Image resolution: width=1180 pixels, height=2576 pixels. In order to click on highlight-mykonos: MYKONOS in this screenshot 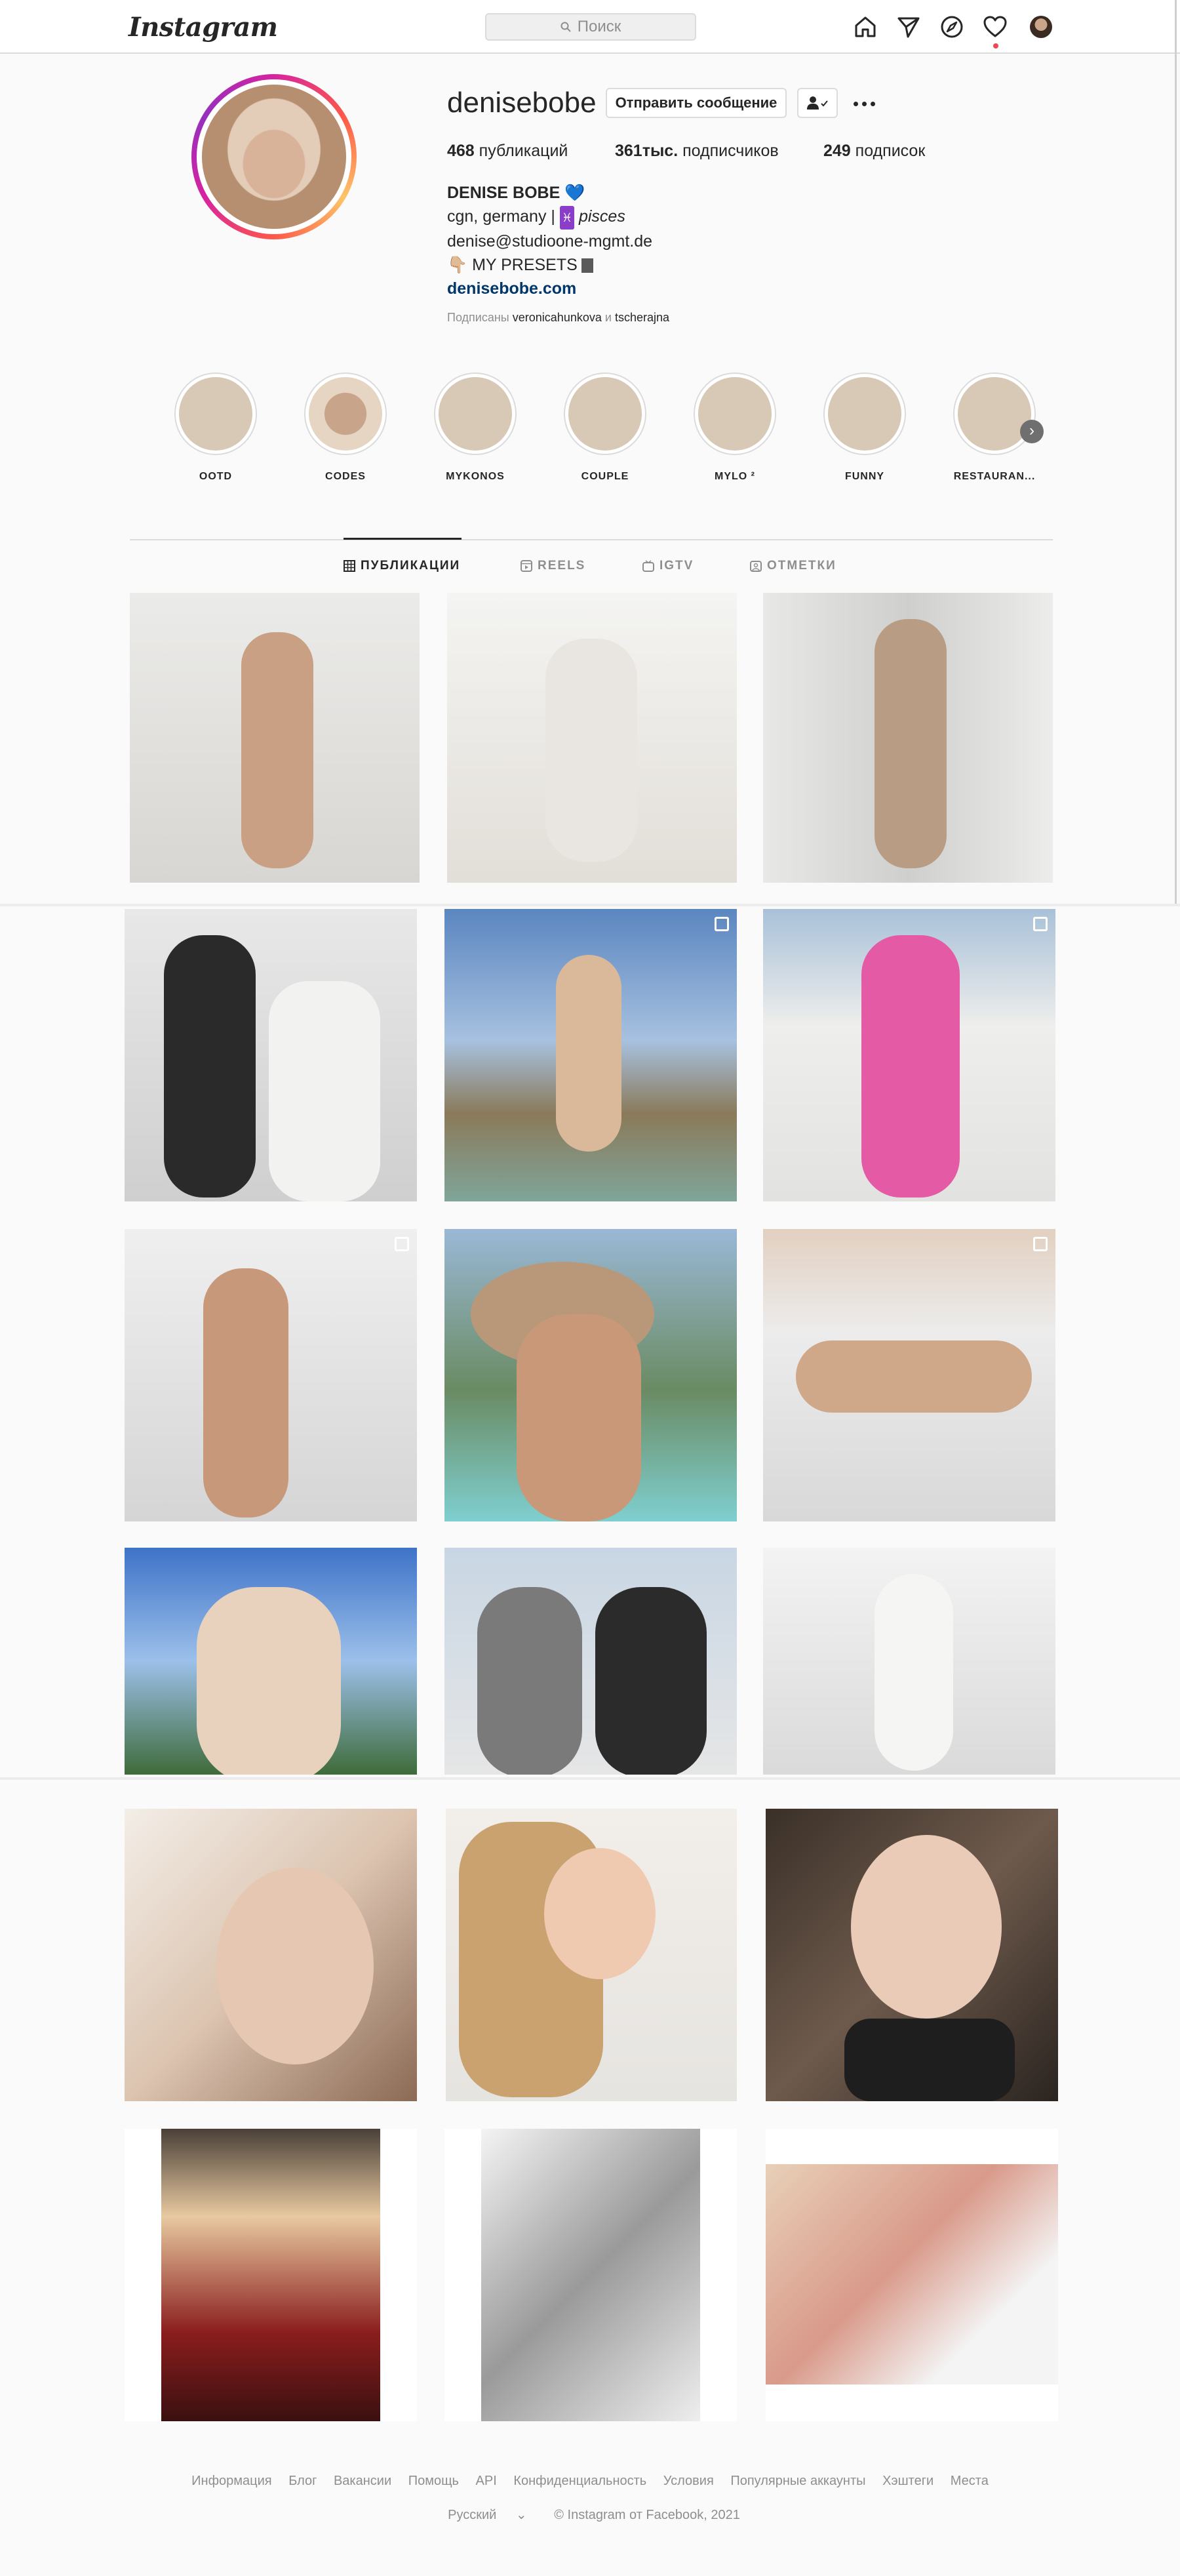, I will do `click(475, 427)`.